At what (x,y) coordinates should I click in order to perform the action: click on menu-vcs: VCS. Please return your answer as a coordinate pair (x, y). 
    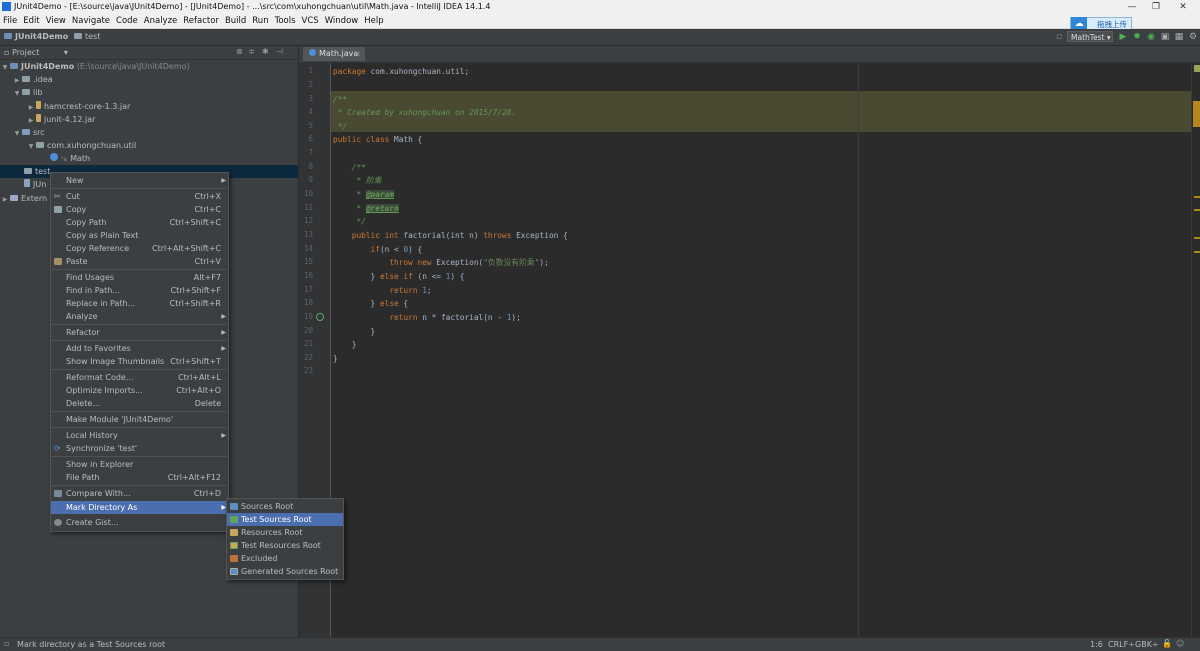
    Looking at the image, I should click on (310, 21).